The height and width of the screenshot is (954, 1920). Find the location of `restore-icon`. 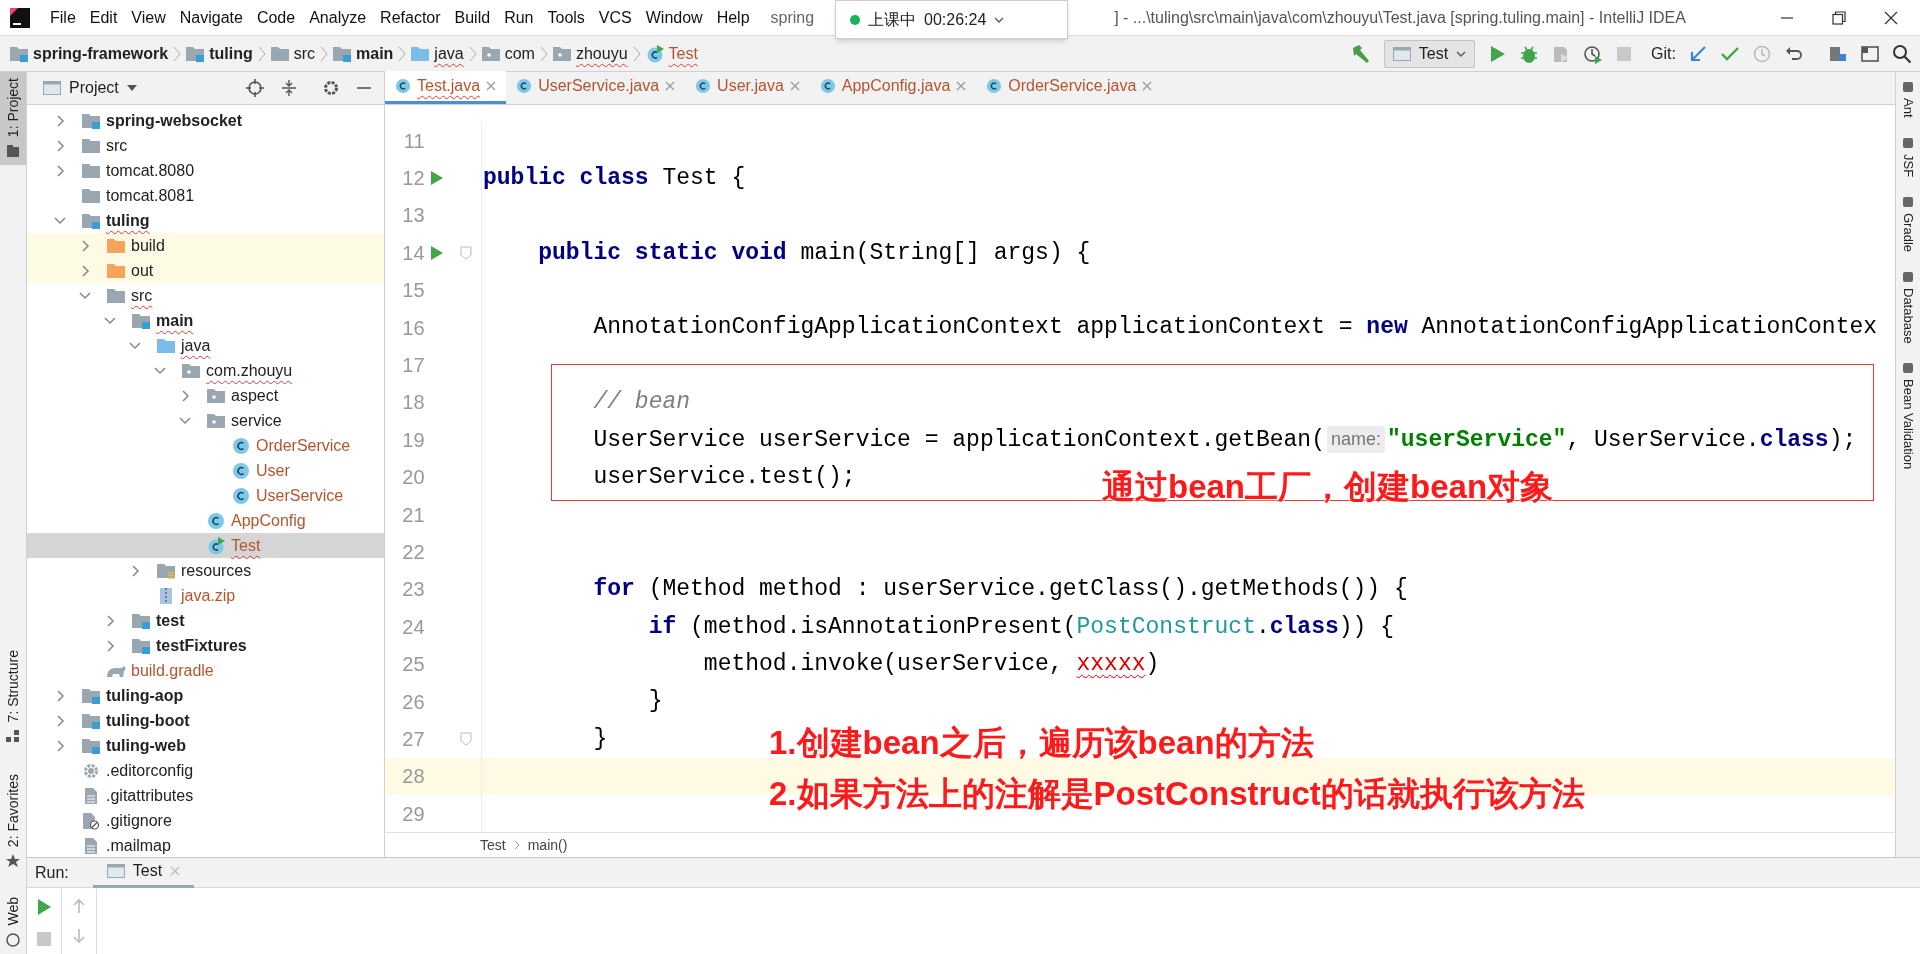

restore-icon is located at coordinates (1839, 17).